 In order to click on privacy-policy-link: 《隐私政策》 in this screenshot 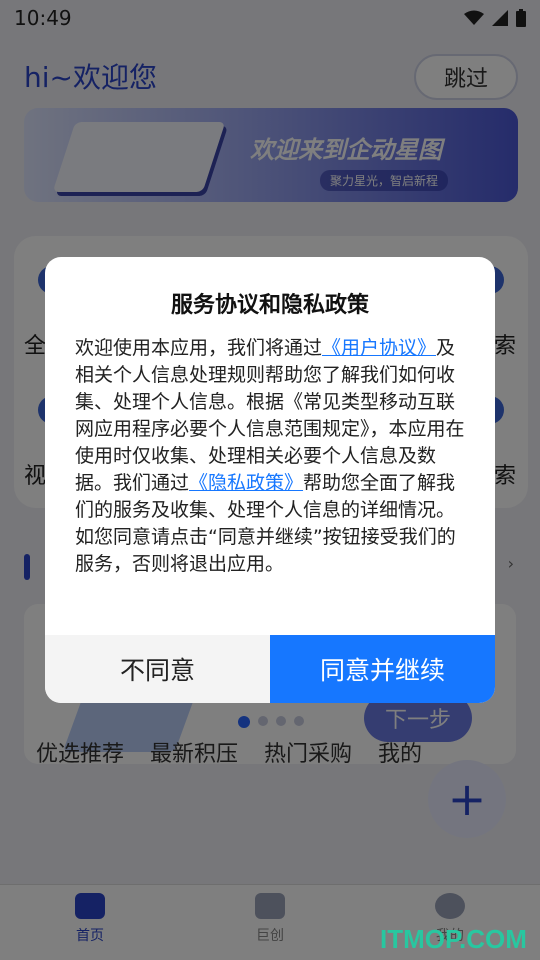, I will do `click(246, 483)`.